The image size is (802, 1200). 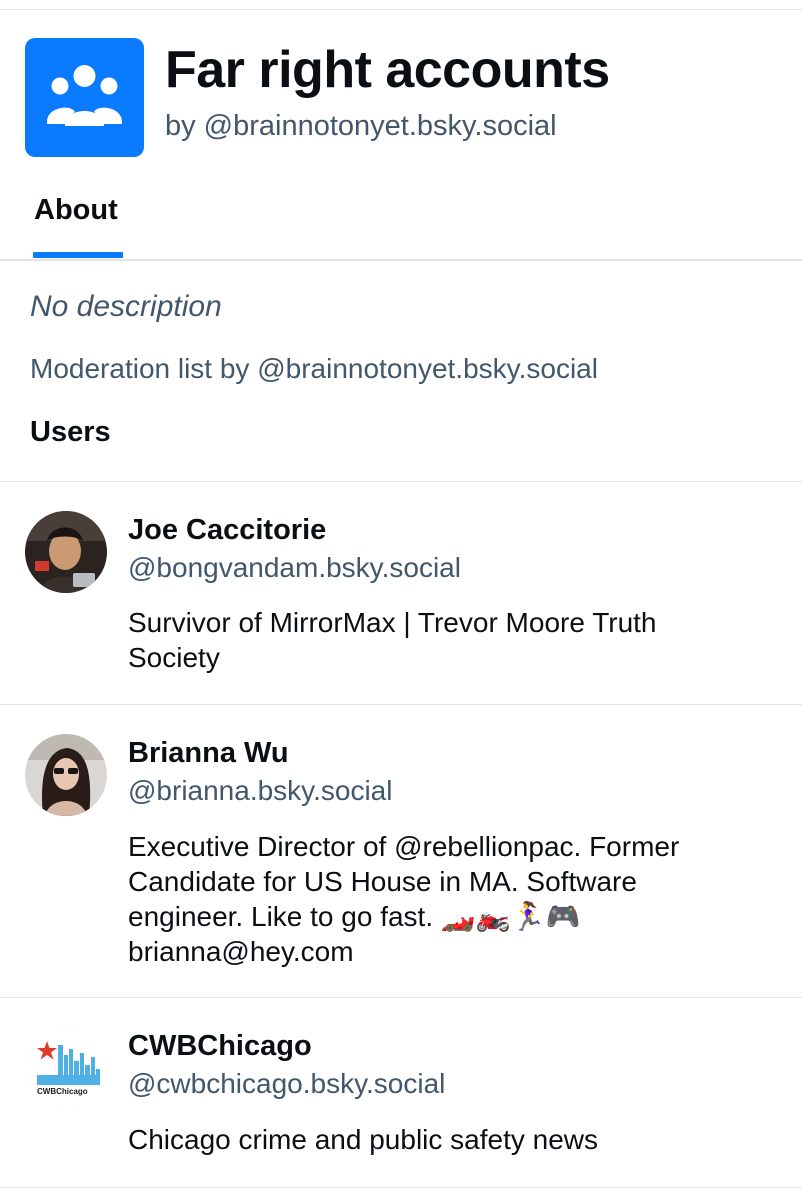 I want to click on users-heading: Users, so click(x=70, y=432).